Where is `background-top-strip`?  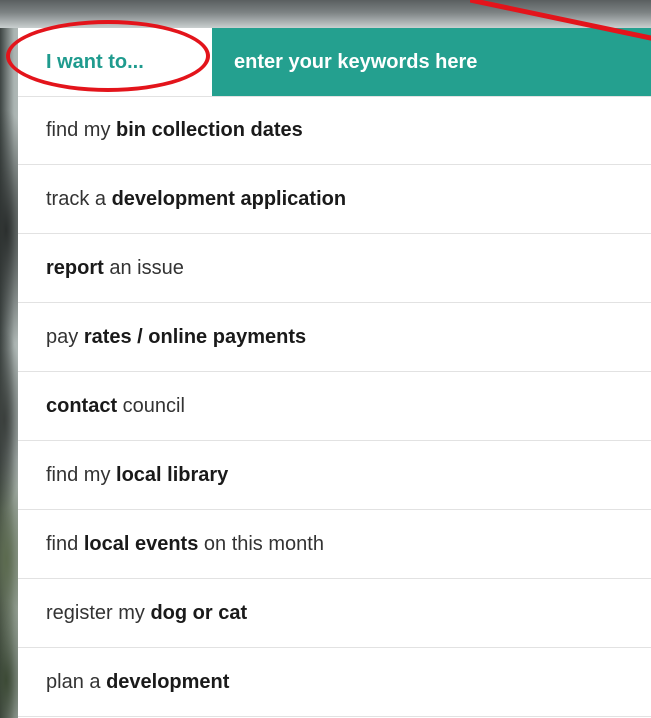
background-top-strip is located at coordinates (325, 14).